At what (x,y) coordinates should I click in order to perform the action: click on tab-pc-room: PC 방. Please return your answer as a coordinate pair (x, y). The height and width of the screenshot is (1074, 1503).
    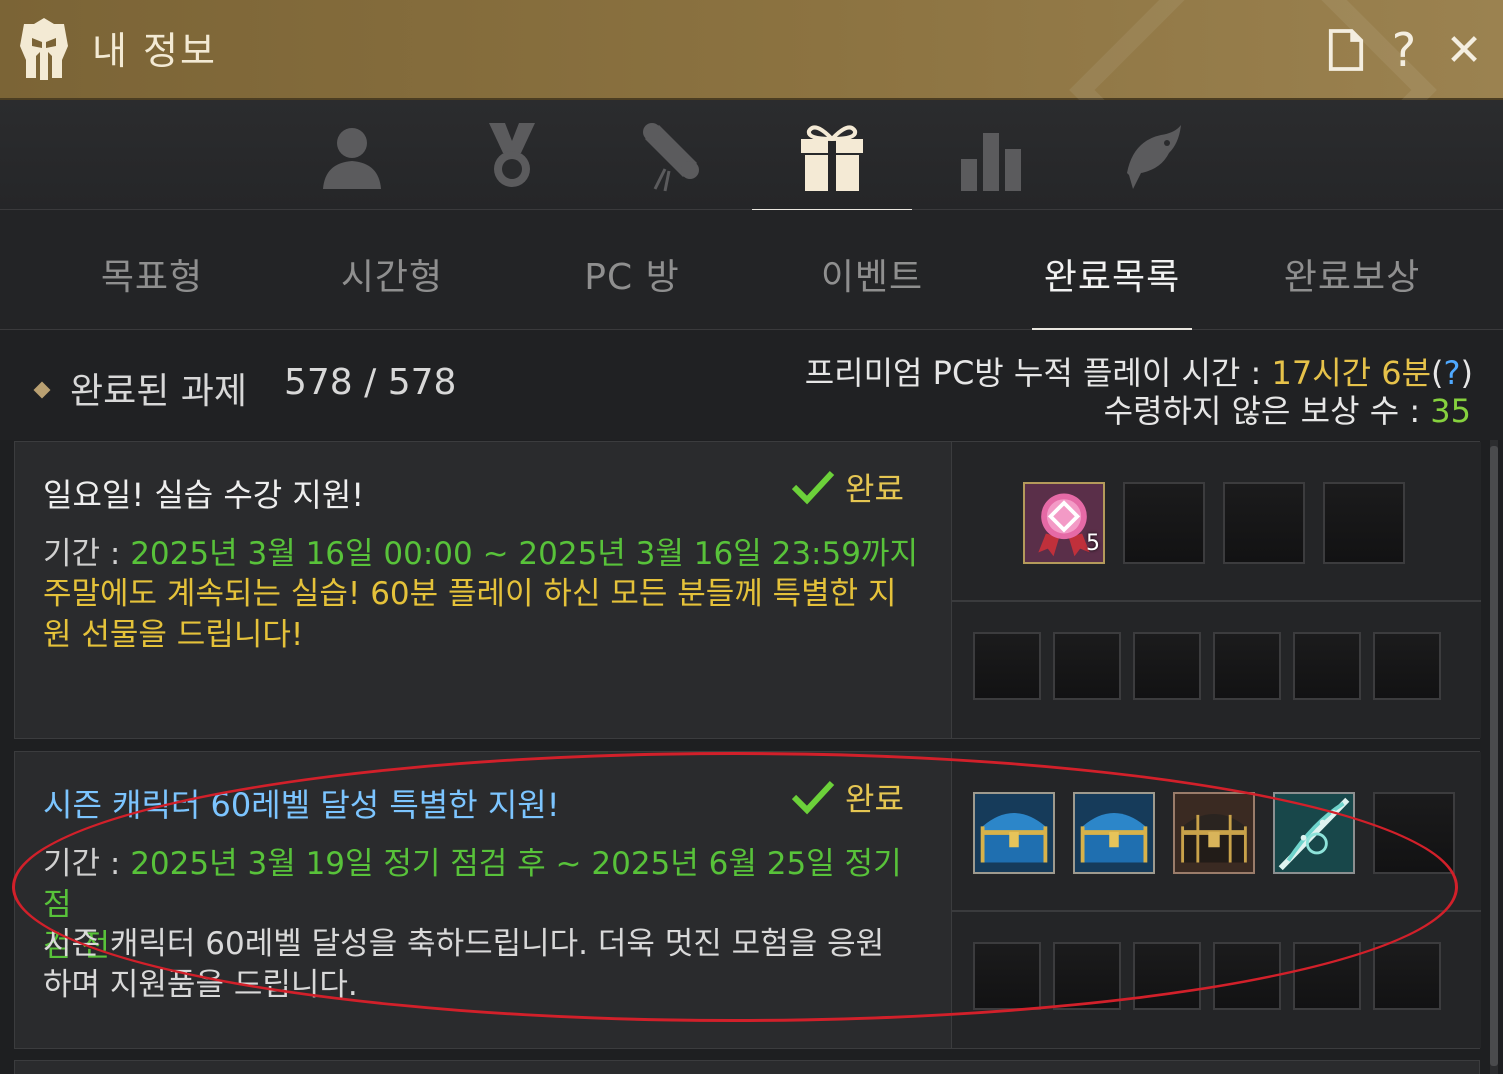
    Looking at the image, I should click on (632, 274).